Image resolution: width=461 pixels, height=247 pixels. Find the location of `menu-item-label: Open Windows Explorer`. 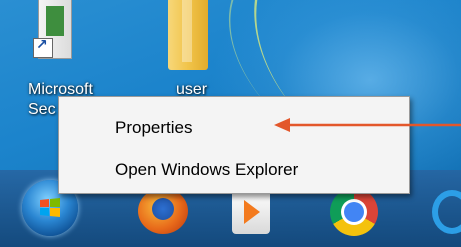

menu-item-label: Open Windows Explorer is located at coordinates (207, 169).